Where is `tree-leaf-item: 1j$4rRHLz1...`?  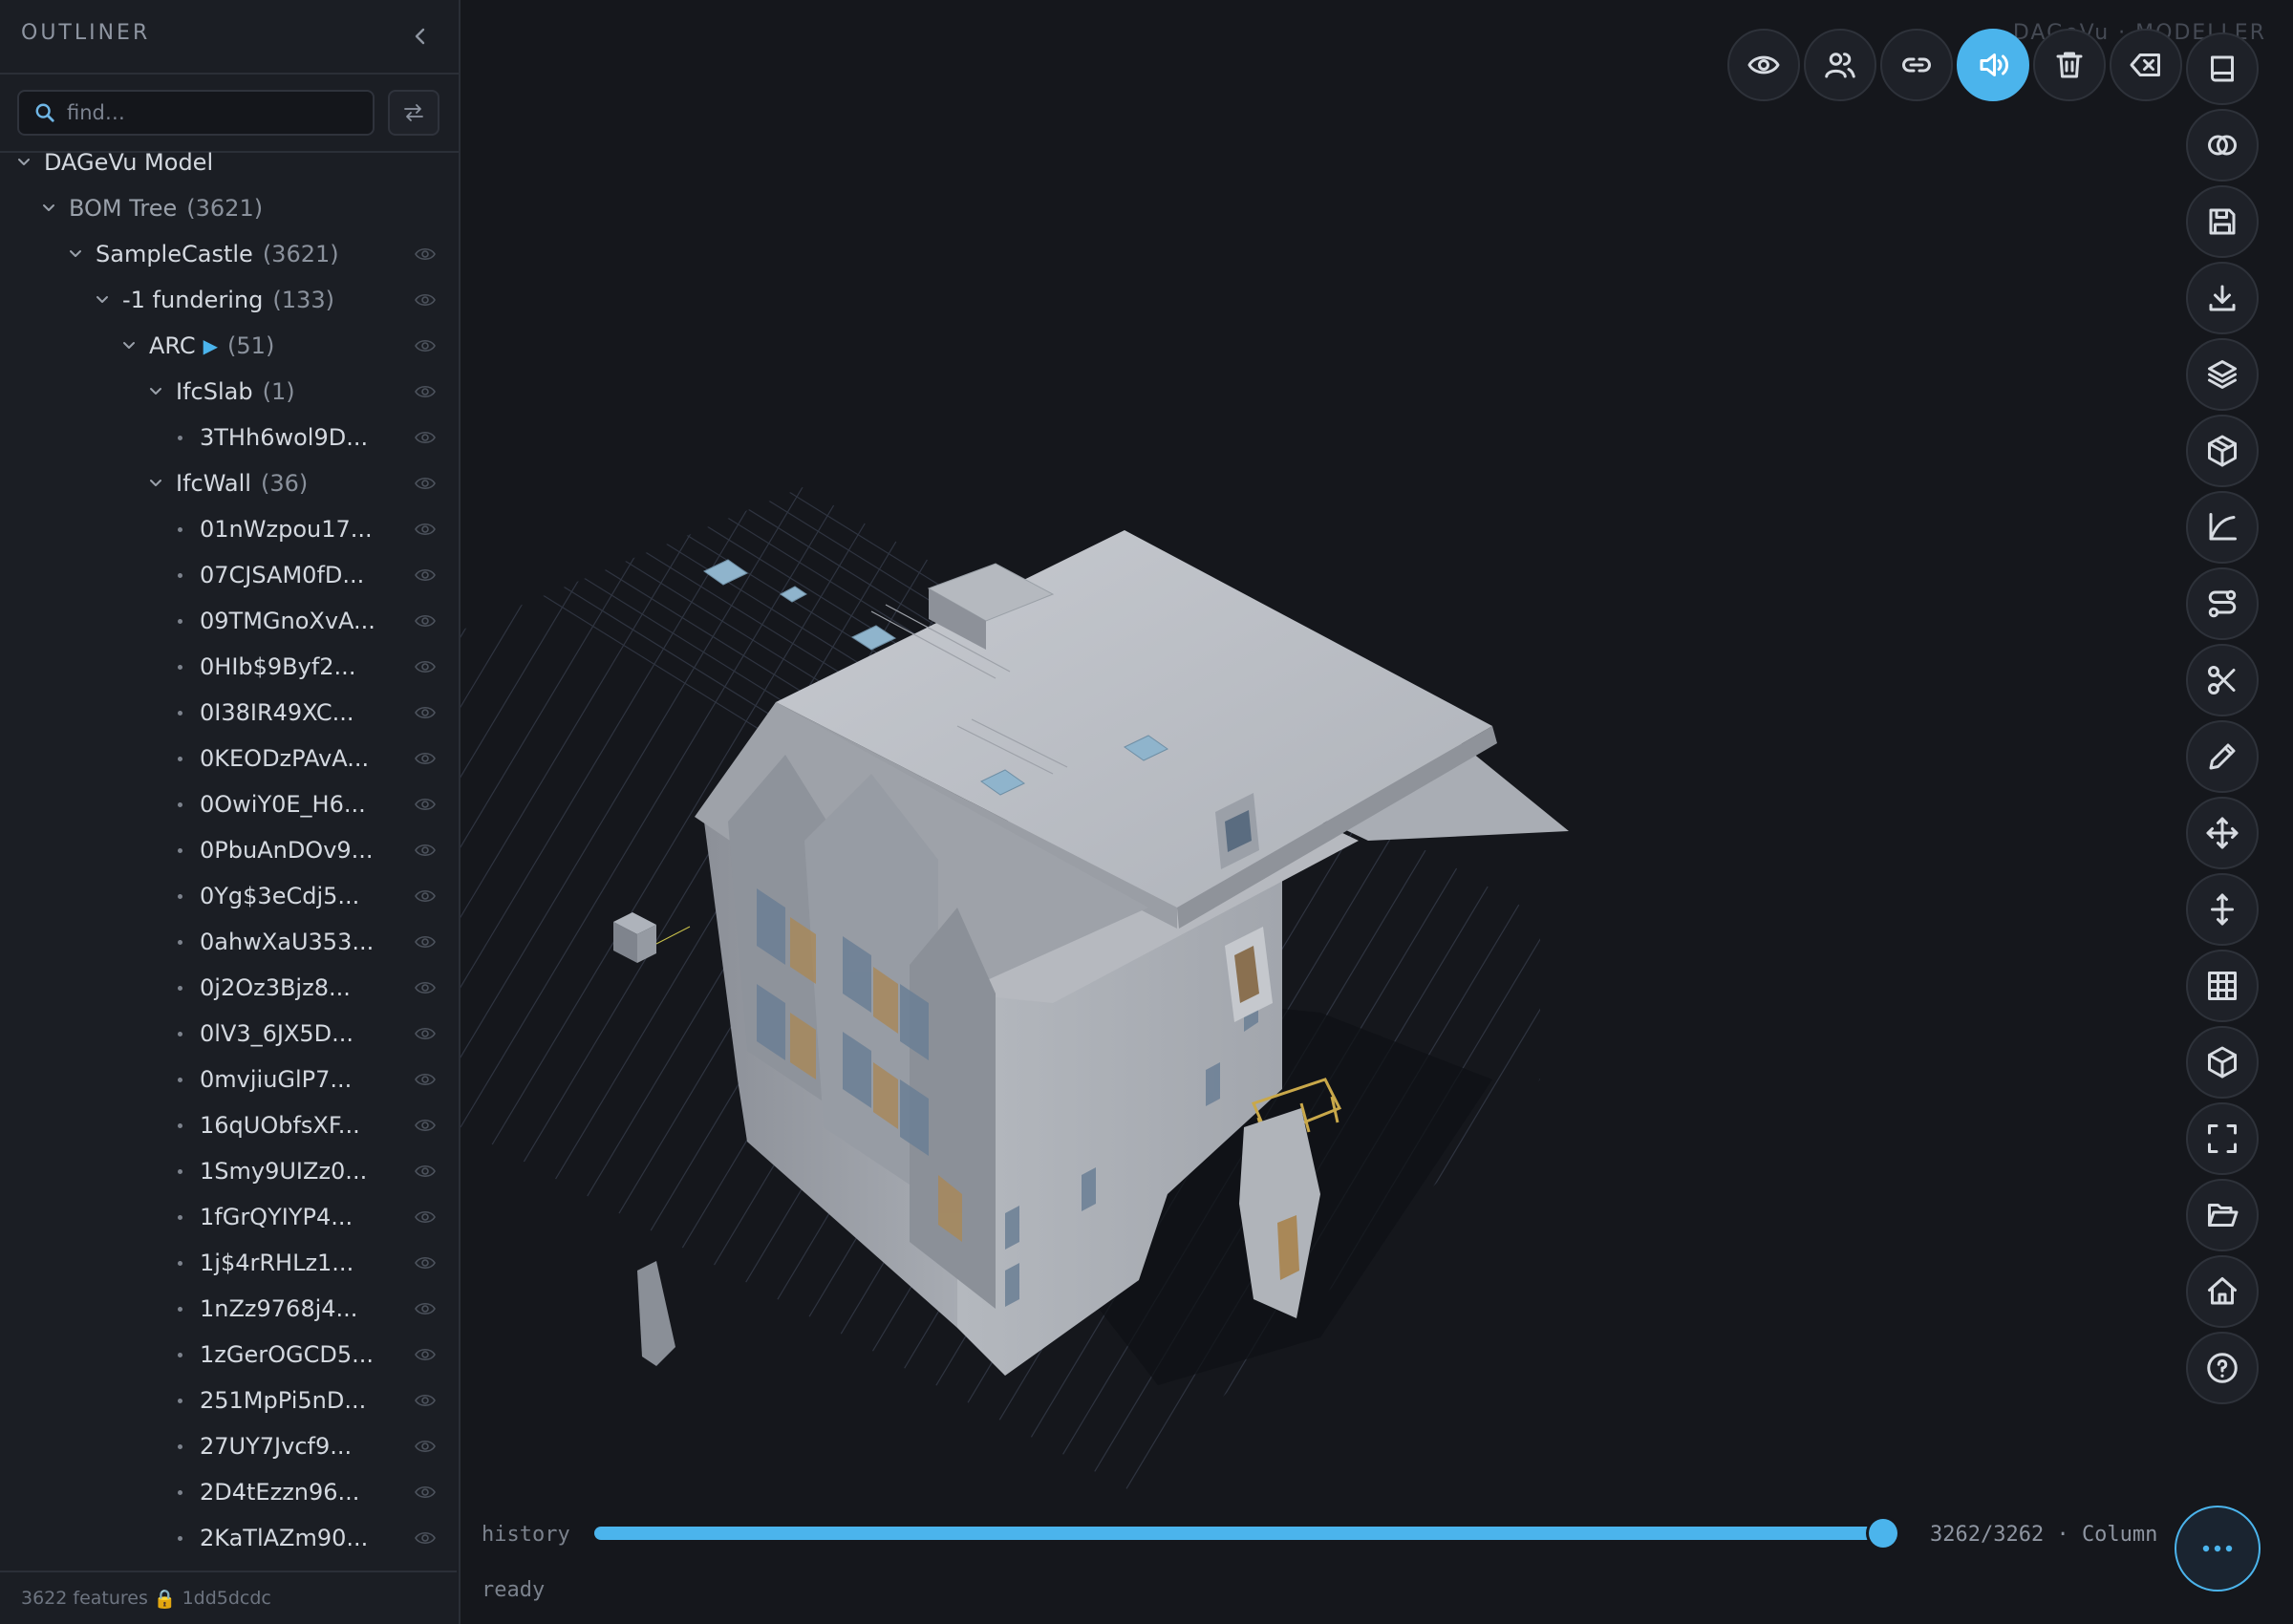 tree-leaf-item: 1j$4rRHLz1... is located at coordinates (228, 1263).